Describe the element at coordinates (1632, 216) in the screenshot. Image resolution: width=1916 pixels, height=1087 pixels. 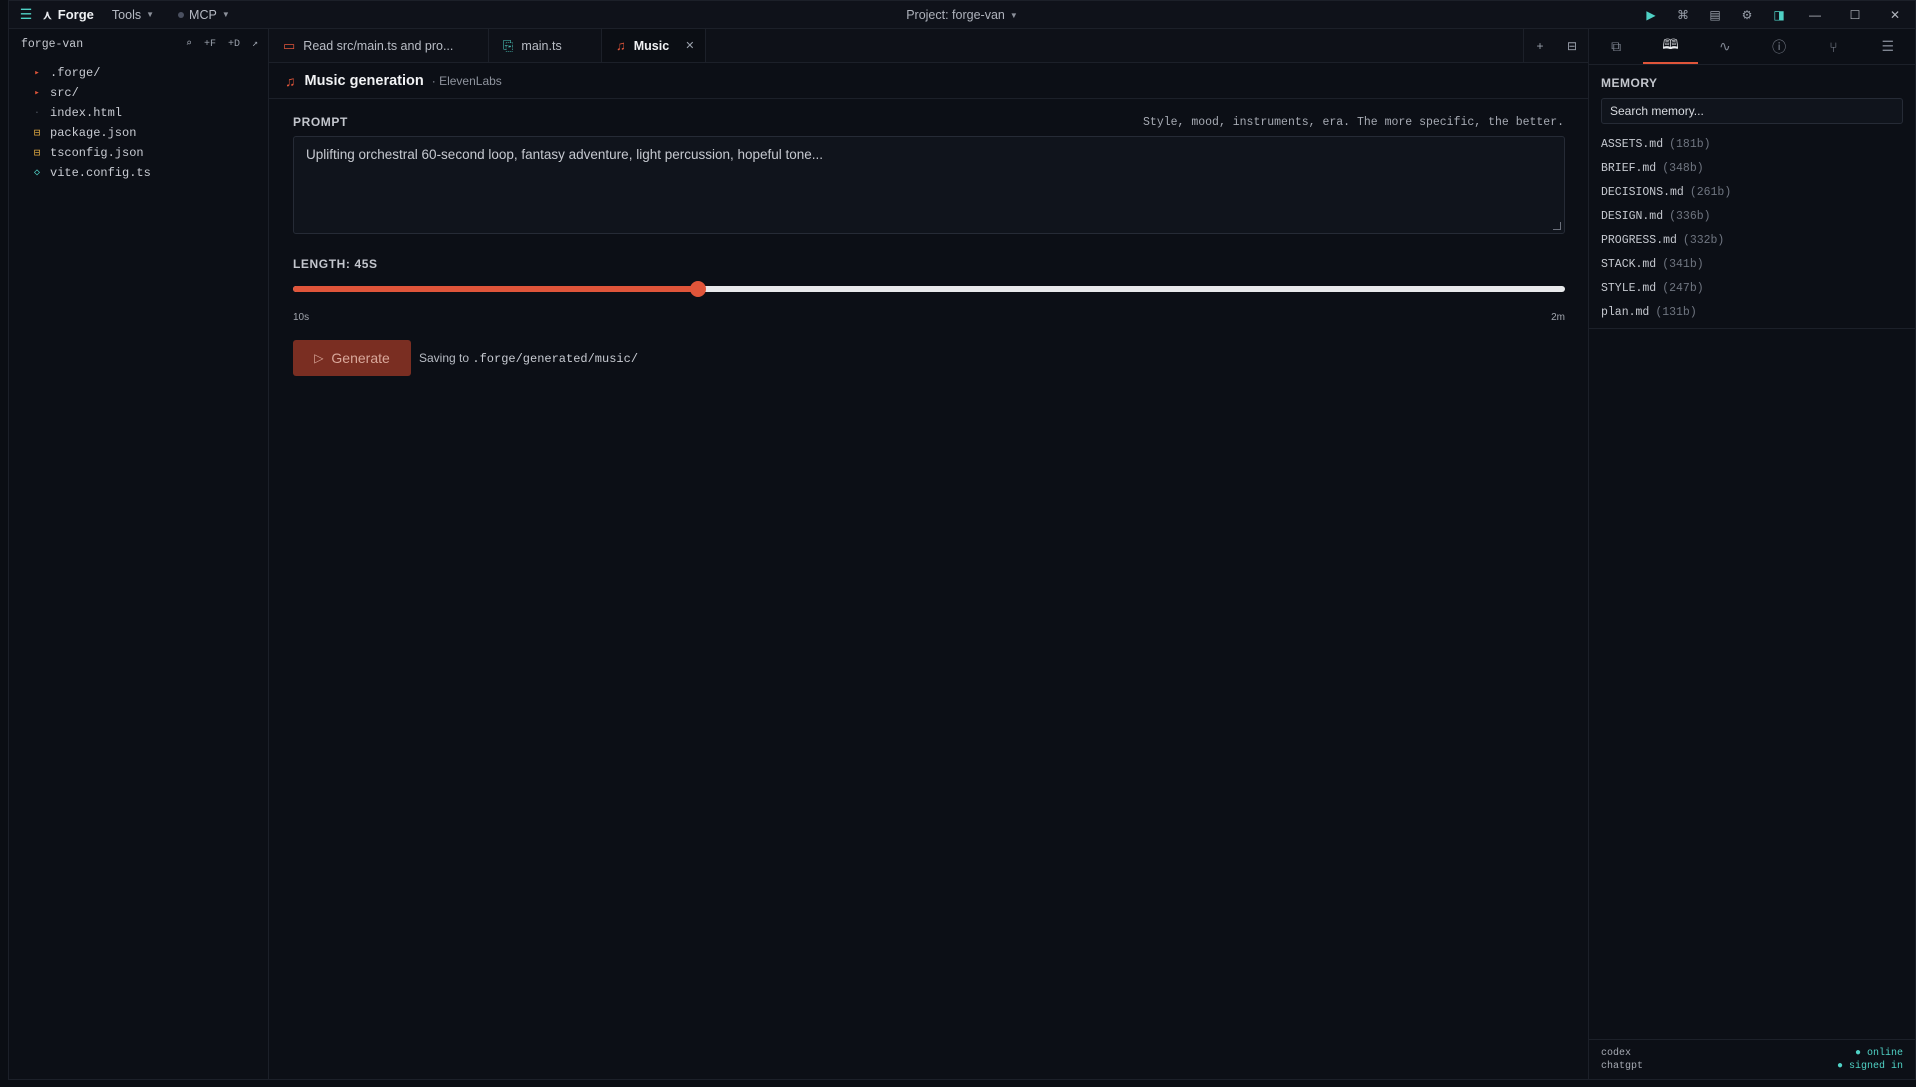
I see `memory-file-name: DESIGN.md` at that location.